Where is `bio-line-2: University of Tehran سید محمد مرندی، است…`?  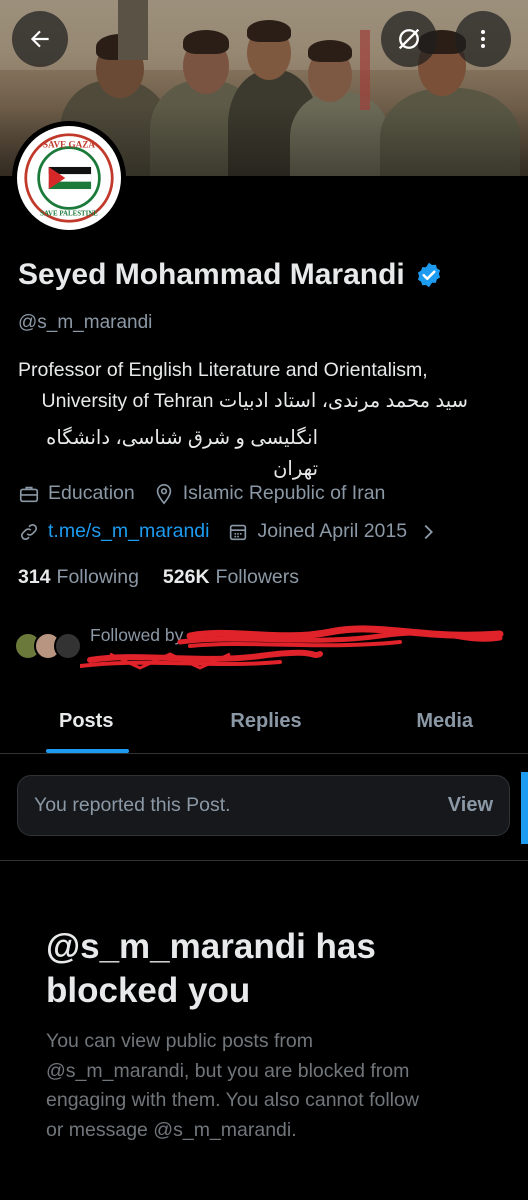 bio-line-2: University of Tehran سید محمد مرندی، است… is located at coordinates (254, 401).